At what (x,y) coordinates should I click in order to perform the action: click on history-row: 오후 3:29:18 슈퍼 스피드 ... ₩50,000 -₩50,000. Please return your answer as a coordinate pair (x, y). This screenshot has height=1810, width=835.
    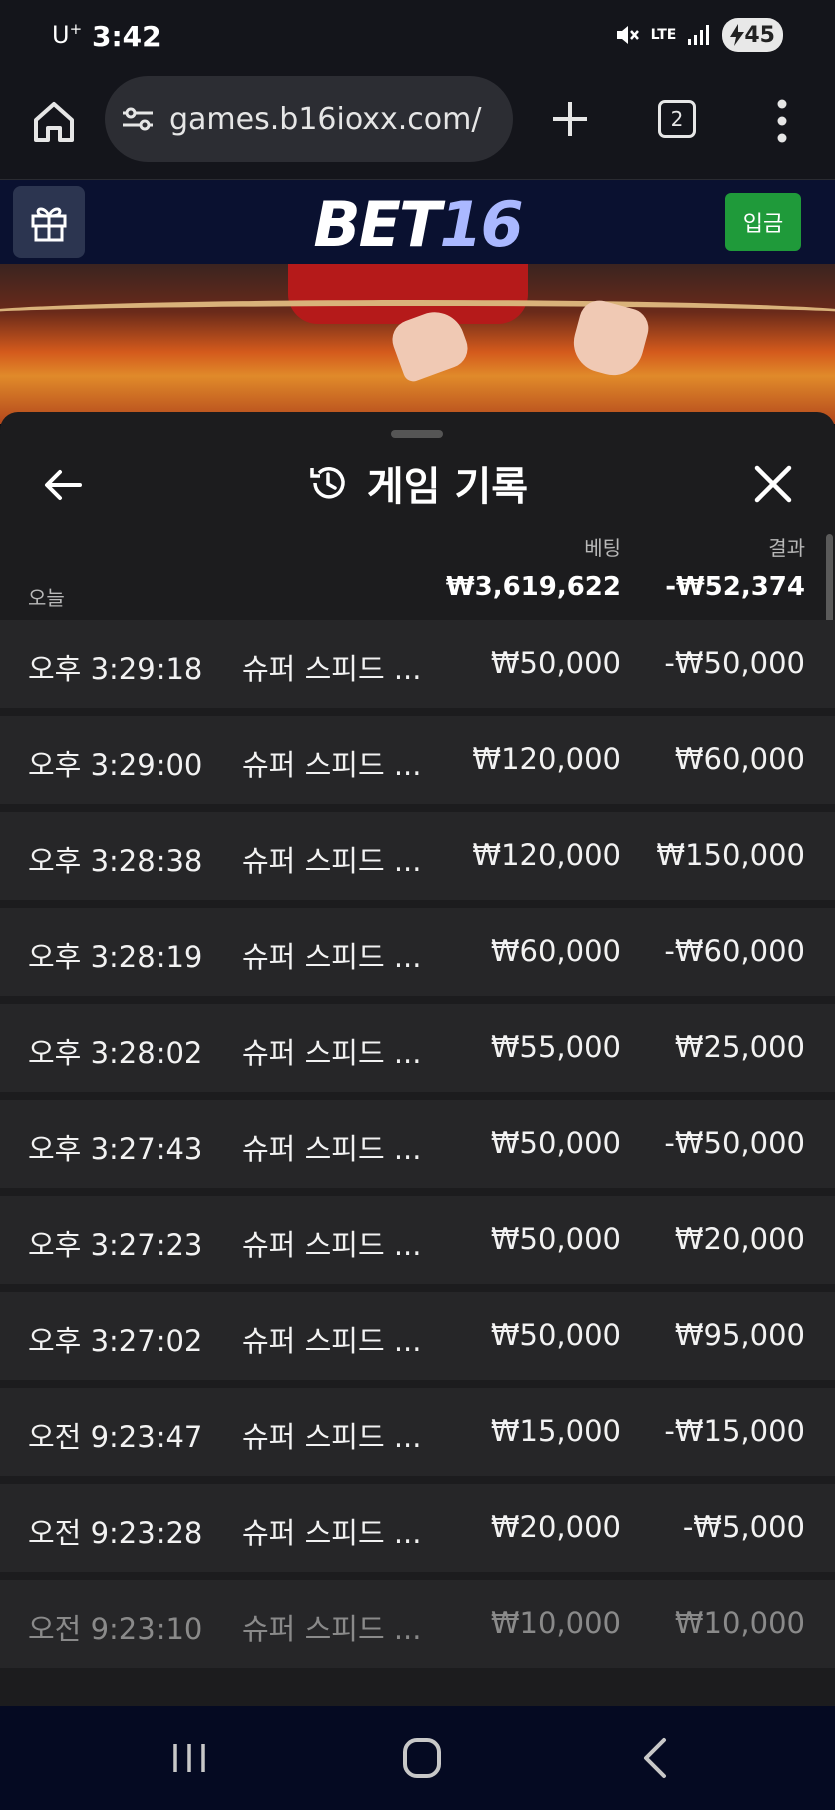
    Looking at the image, I should click on (417, 664).